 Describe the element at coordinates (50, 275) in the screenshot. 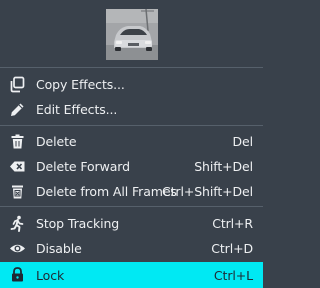

I see `menu-item-label: Lock` at that location.